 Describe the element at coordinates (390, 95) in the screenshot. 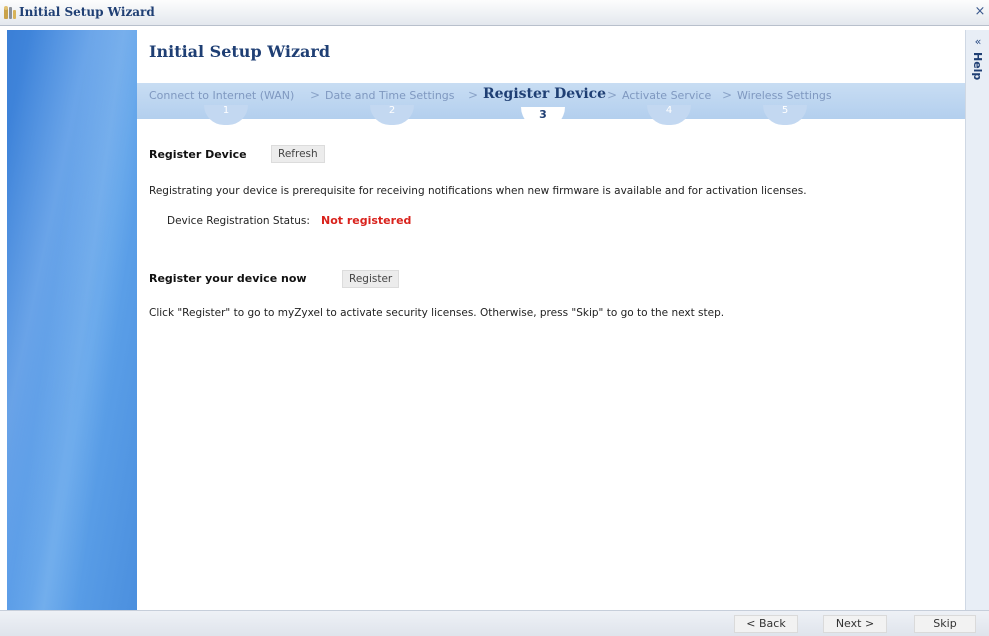

I see `step-date-time: Date and Time Settings` at that location.